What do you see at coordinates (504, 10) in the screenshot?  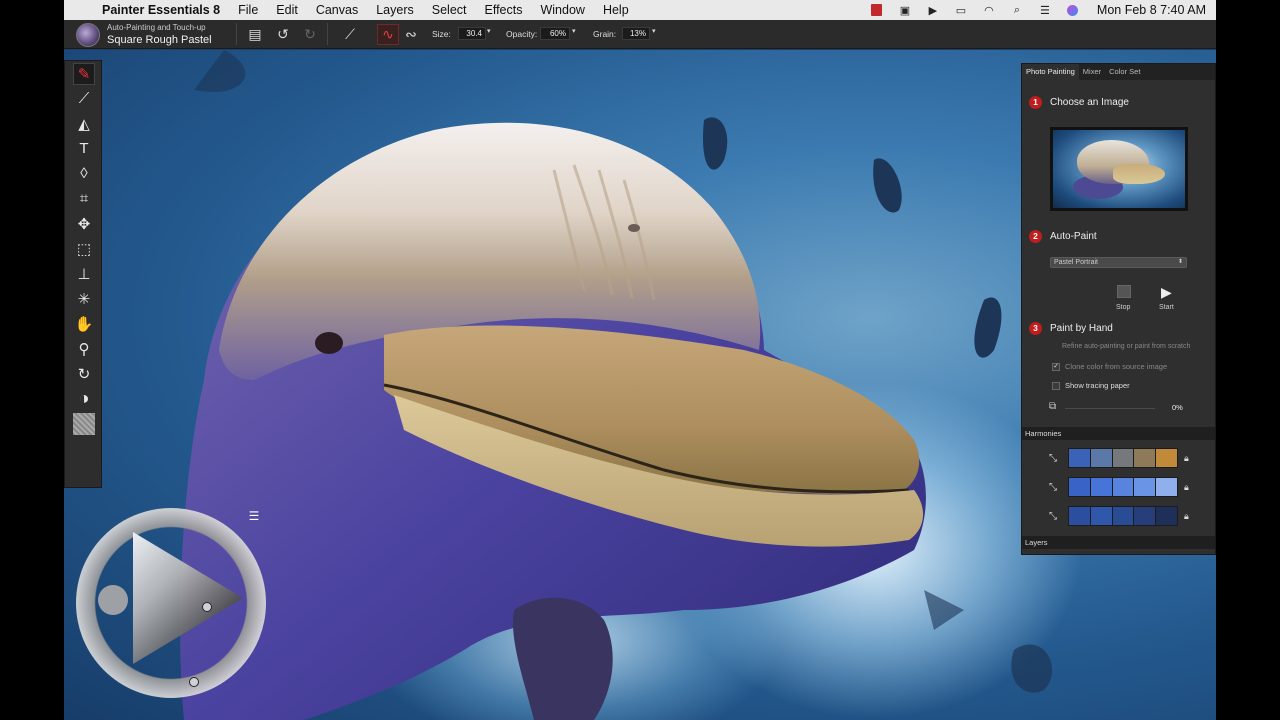 I see `menu-effects: Effects` at bounding box center [504, 10].